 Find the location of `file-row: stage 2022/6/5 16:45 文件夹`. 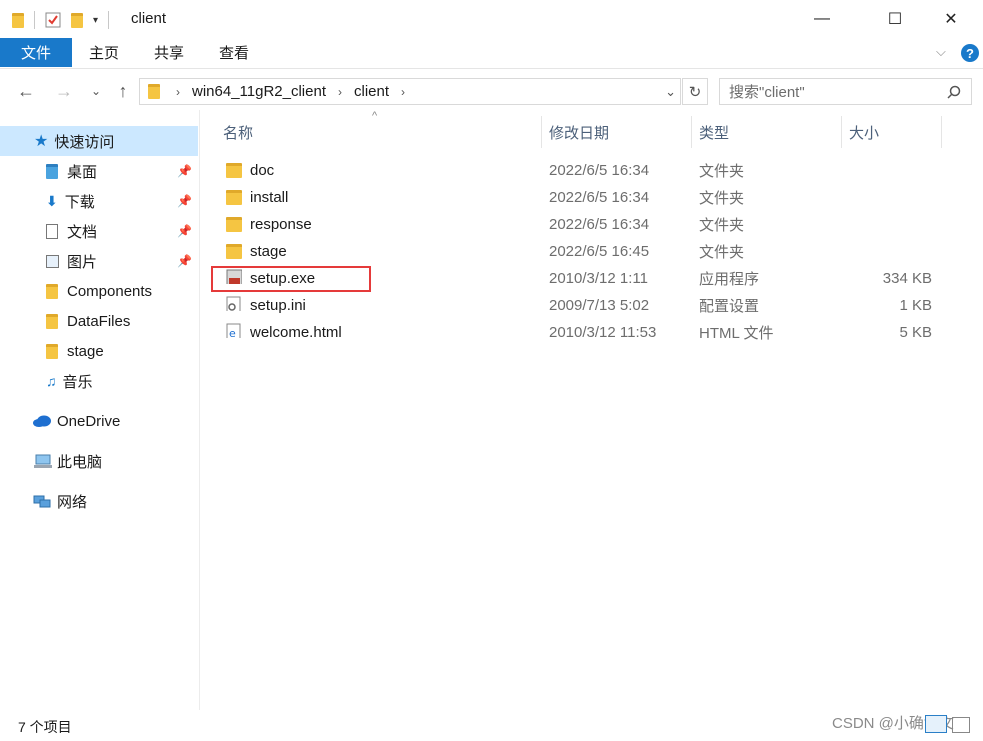

file-row: stage 2022/6/5 16:45 文件夹 is located at coordinates (580, 251).